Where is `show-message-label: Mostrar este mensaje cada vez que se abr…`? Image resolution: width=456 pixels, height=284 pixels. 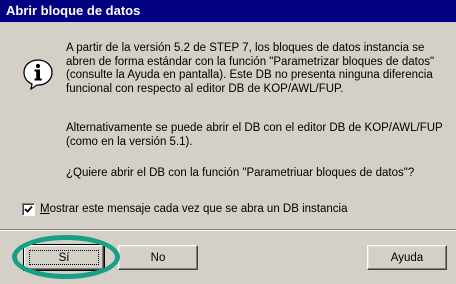 show-message-label: Mostrar este mensaje cada vez que se abr… is located at coordinates (193, 209).